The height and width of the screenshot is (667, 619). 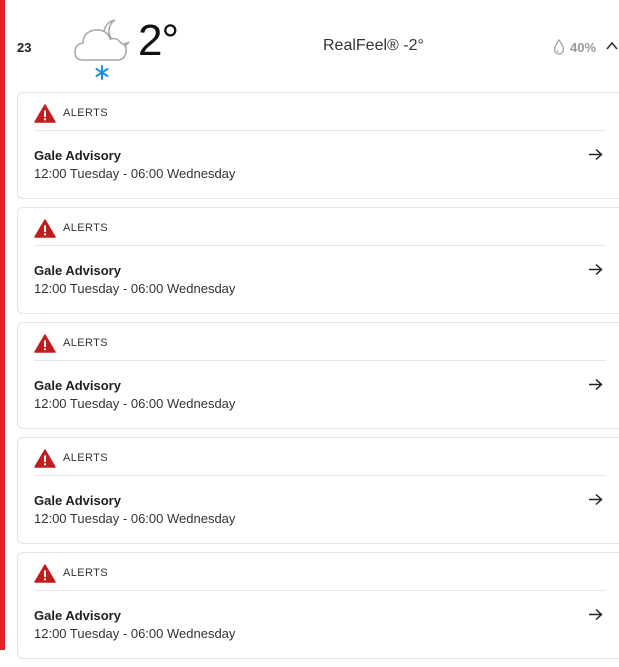 I want to click on hour-accent-bar, so click(x=2, y=325).